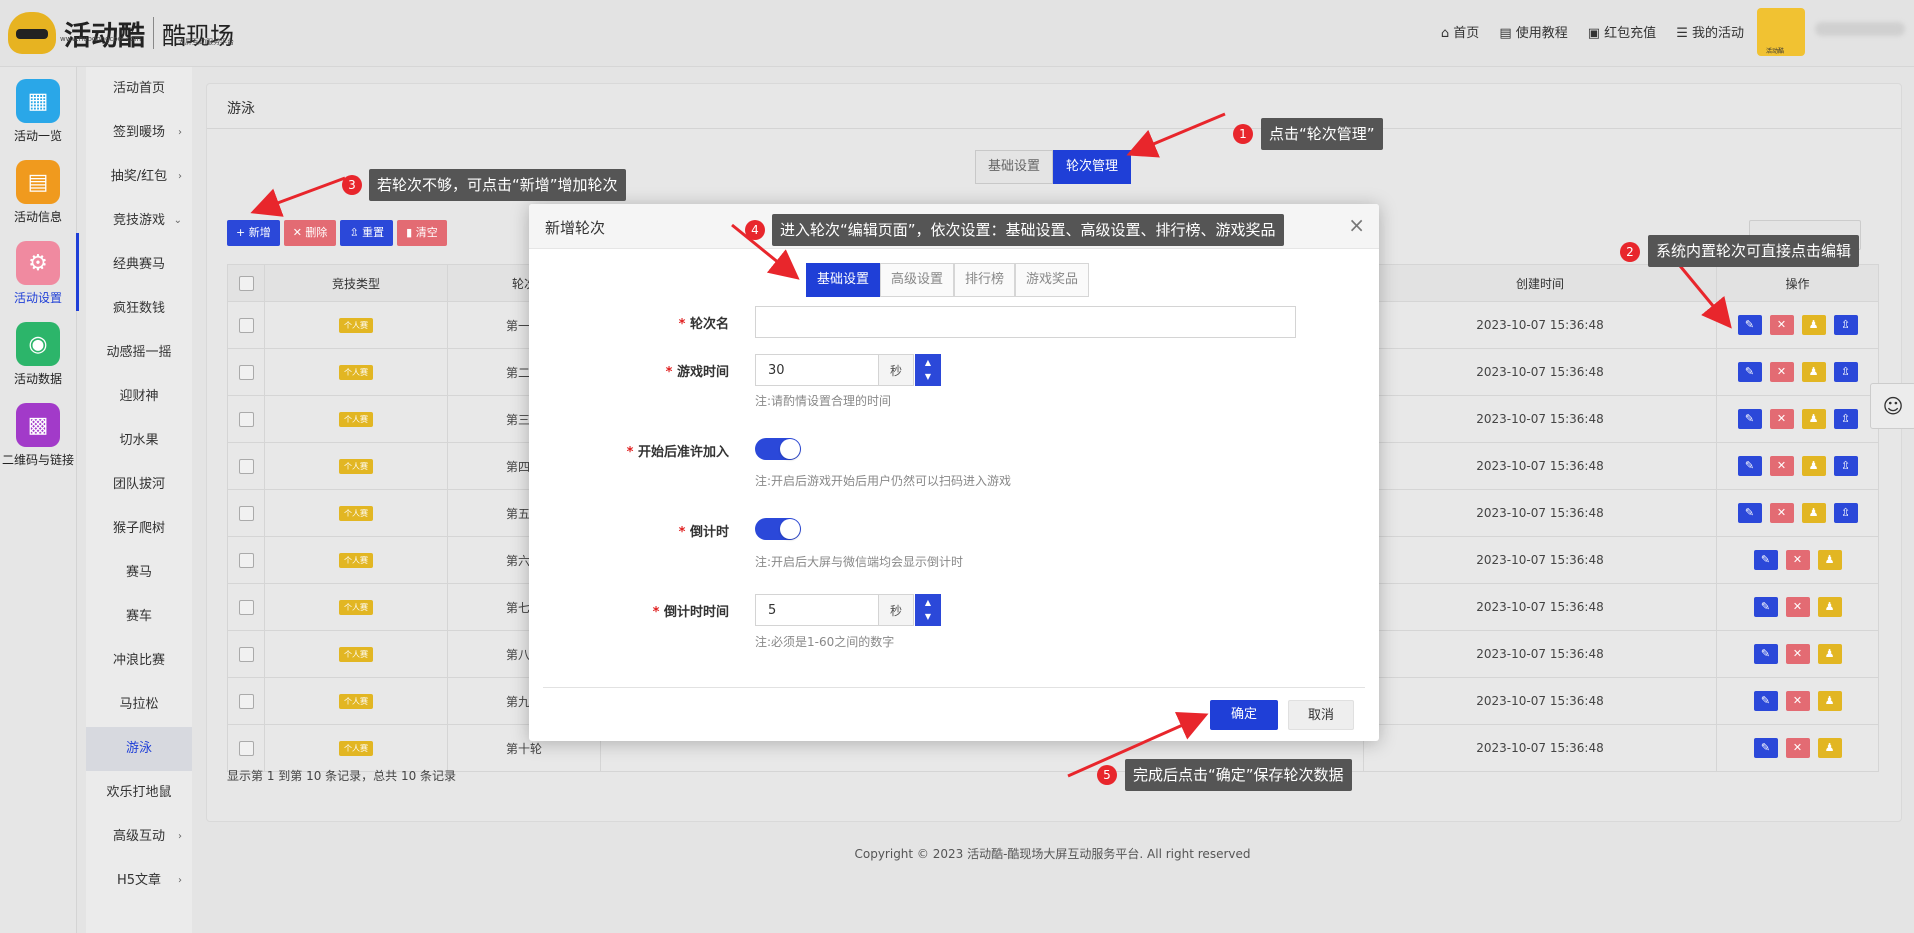  Describe the element at coordinates (121, 33) in the screenshot. I see `logo: 活动酷 酷现场` at that location.